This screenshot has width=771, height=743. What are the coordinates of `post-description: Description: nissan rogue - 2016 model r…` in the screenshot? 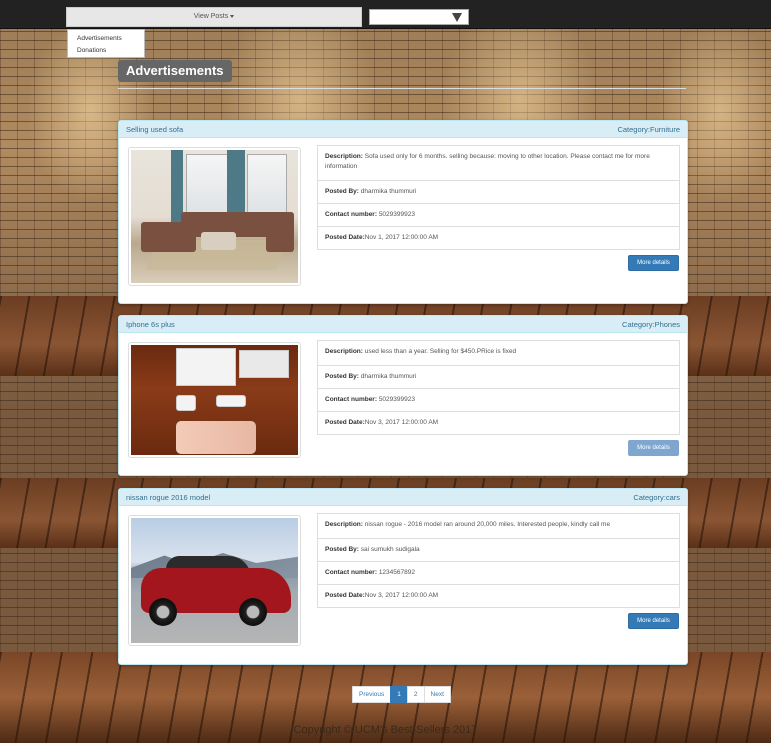 It's located at (498, 526).